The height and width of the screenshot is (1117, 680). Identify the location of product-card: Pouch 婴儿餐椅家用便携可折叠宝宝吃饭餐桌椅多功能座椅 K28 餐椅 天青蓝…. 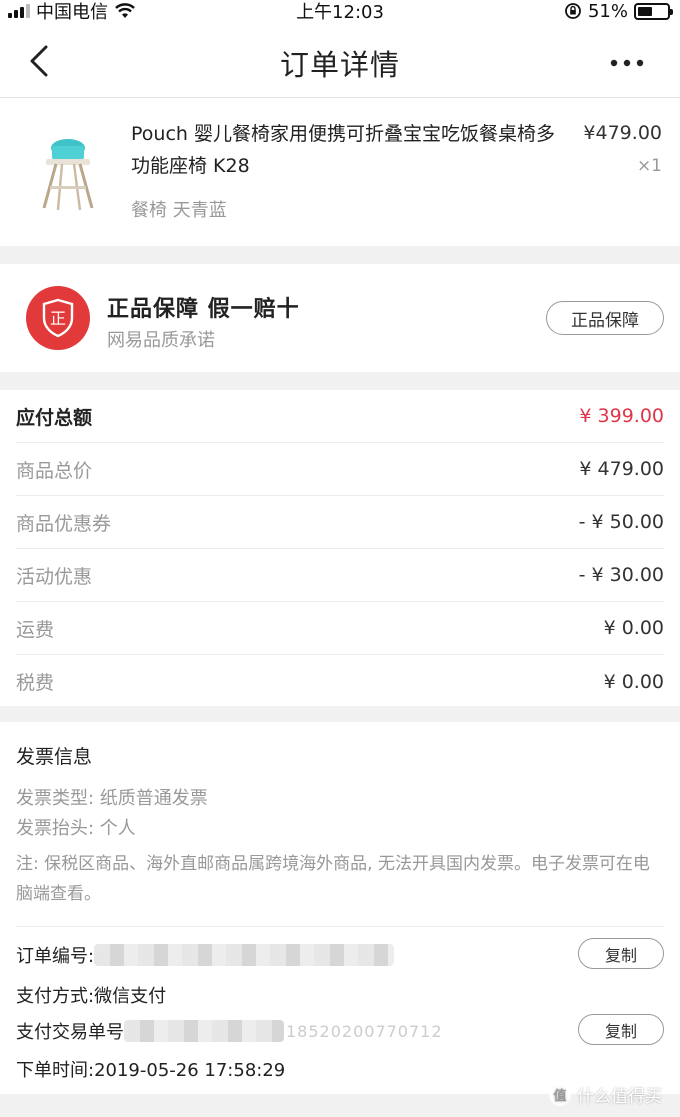
(340, 172).